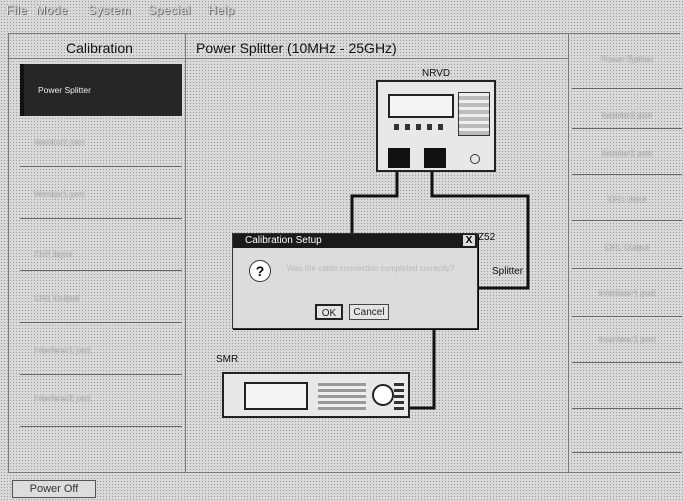 This screenshot has height=501, width=684. Describe the element at coordinates (342, 396) in the screenshot. I see `smr-keypad` at that location.